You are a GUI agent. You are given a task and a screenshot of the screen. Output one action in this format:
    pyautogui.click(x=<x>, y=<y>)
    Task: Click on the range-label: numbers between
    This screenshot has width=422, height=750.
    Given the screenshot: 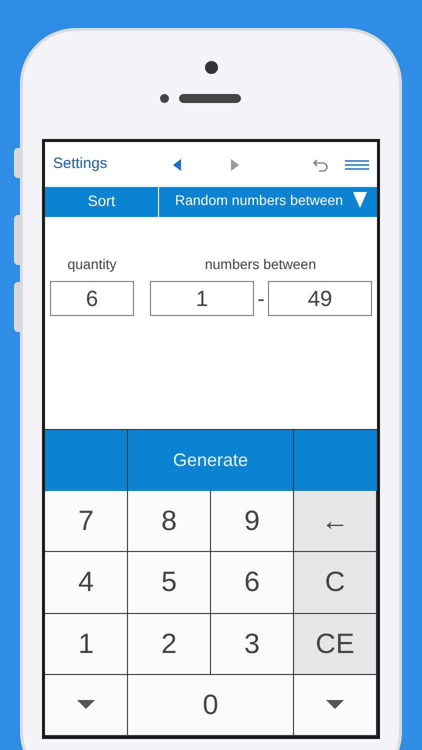 What is the action you would take?
    pyautogui.click(x=261, y=264)
    